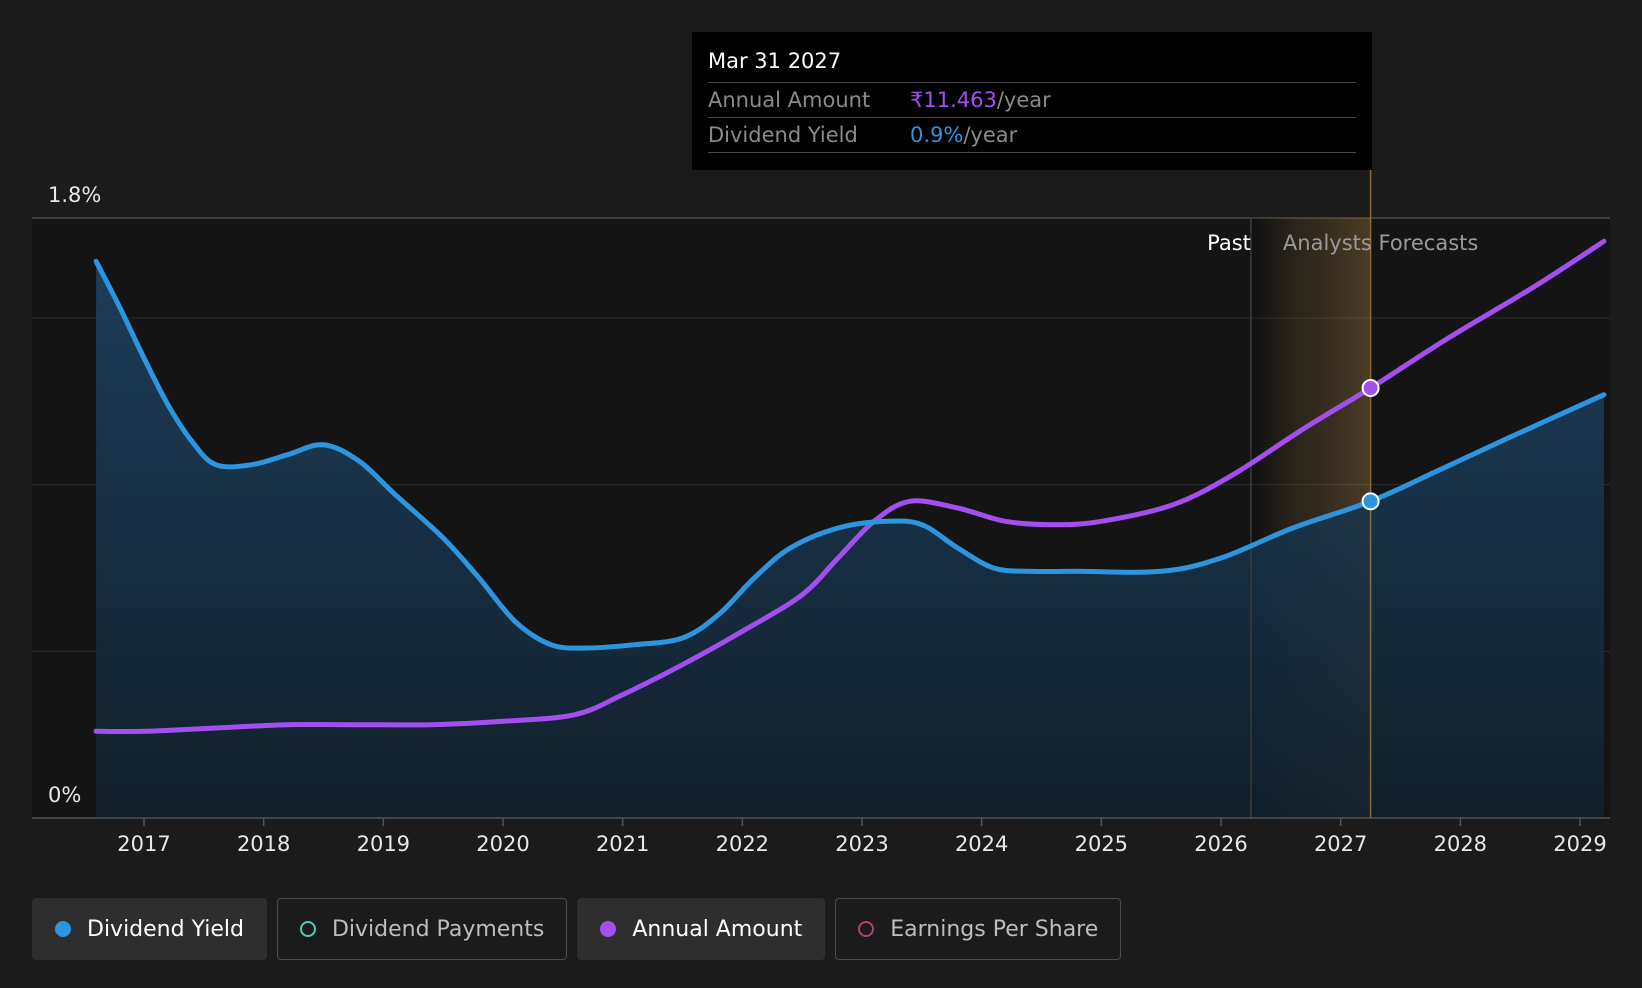 The height and width of the screenshot is (988, 1642). I want to click on tooltip-row-annual-amount: Annual Amount ₹11.463 /year, so click(1032, 100).